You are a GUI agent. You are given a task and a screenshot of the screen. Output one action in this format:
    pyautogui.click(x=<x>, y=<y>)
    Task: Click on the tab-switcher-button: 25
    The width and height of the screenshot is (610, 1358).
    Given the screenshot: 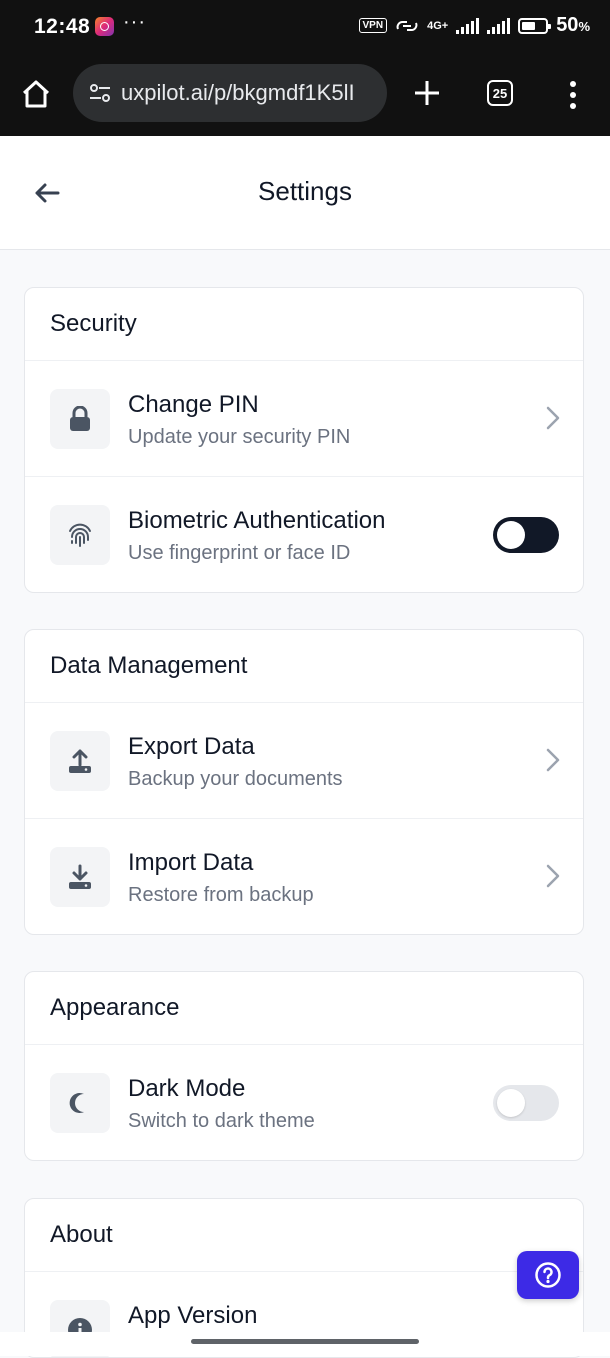 What is the action you would take?
    pyautogui.click(x=500, y=93)
    